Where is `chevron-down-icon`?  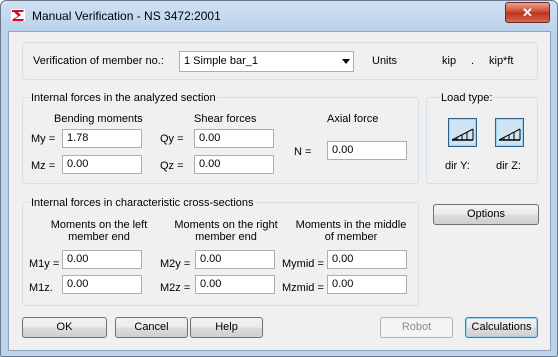
chevron-down-icon is located at coordinates (346, 61).